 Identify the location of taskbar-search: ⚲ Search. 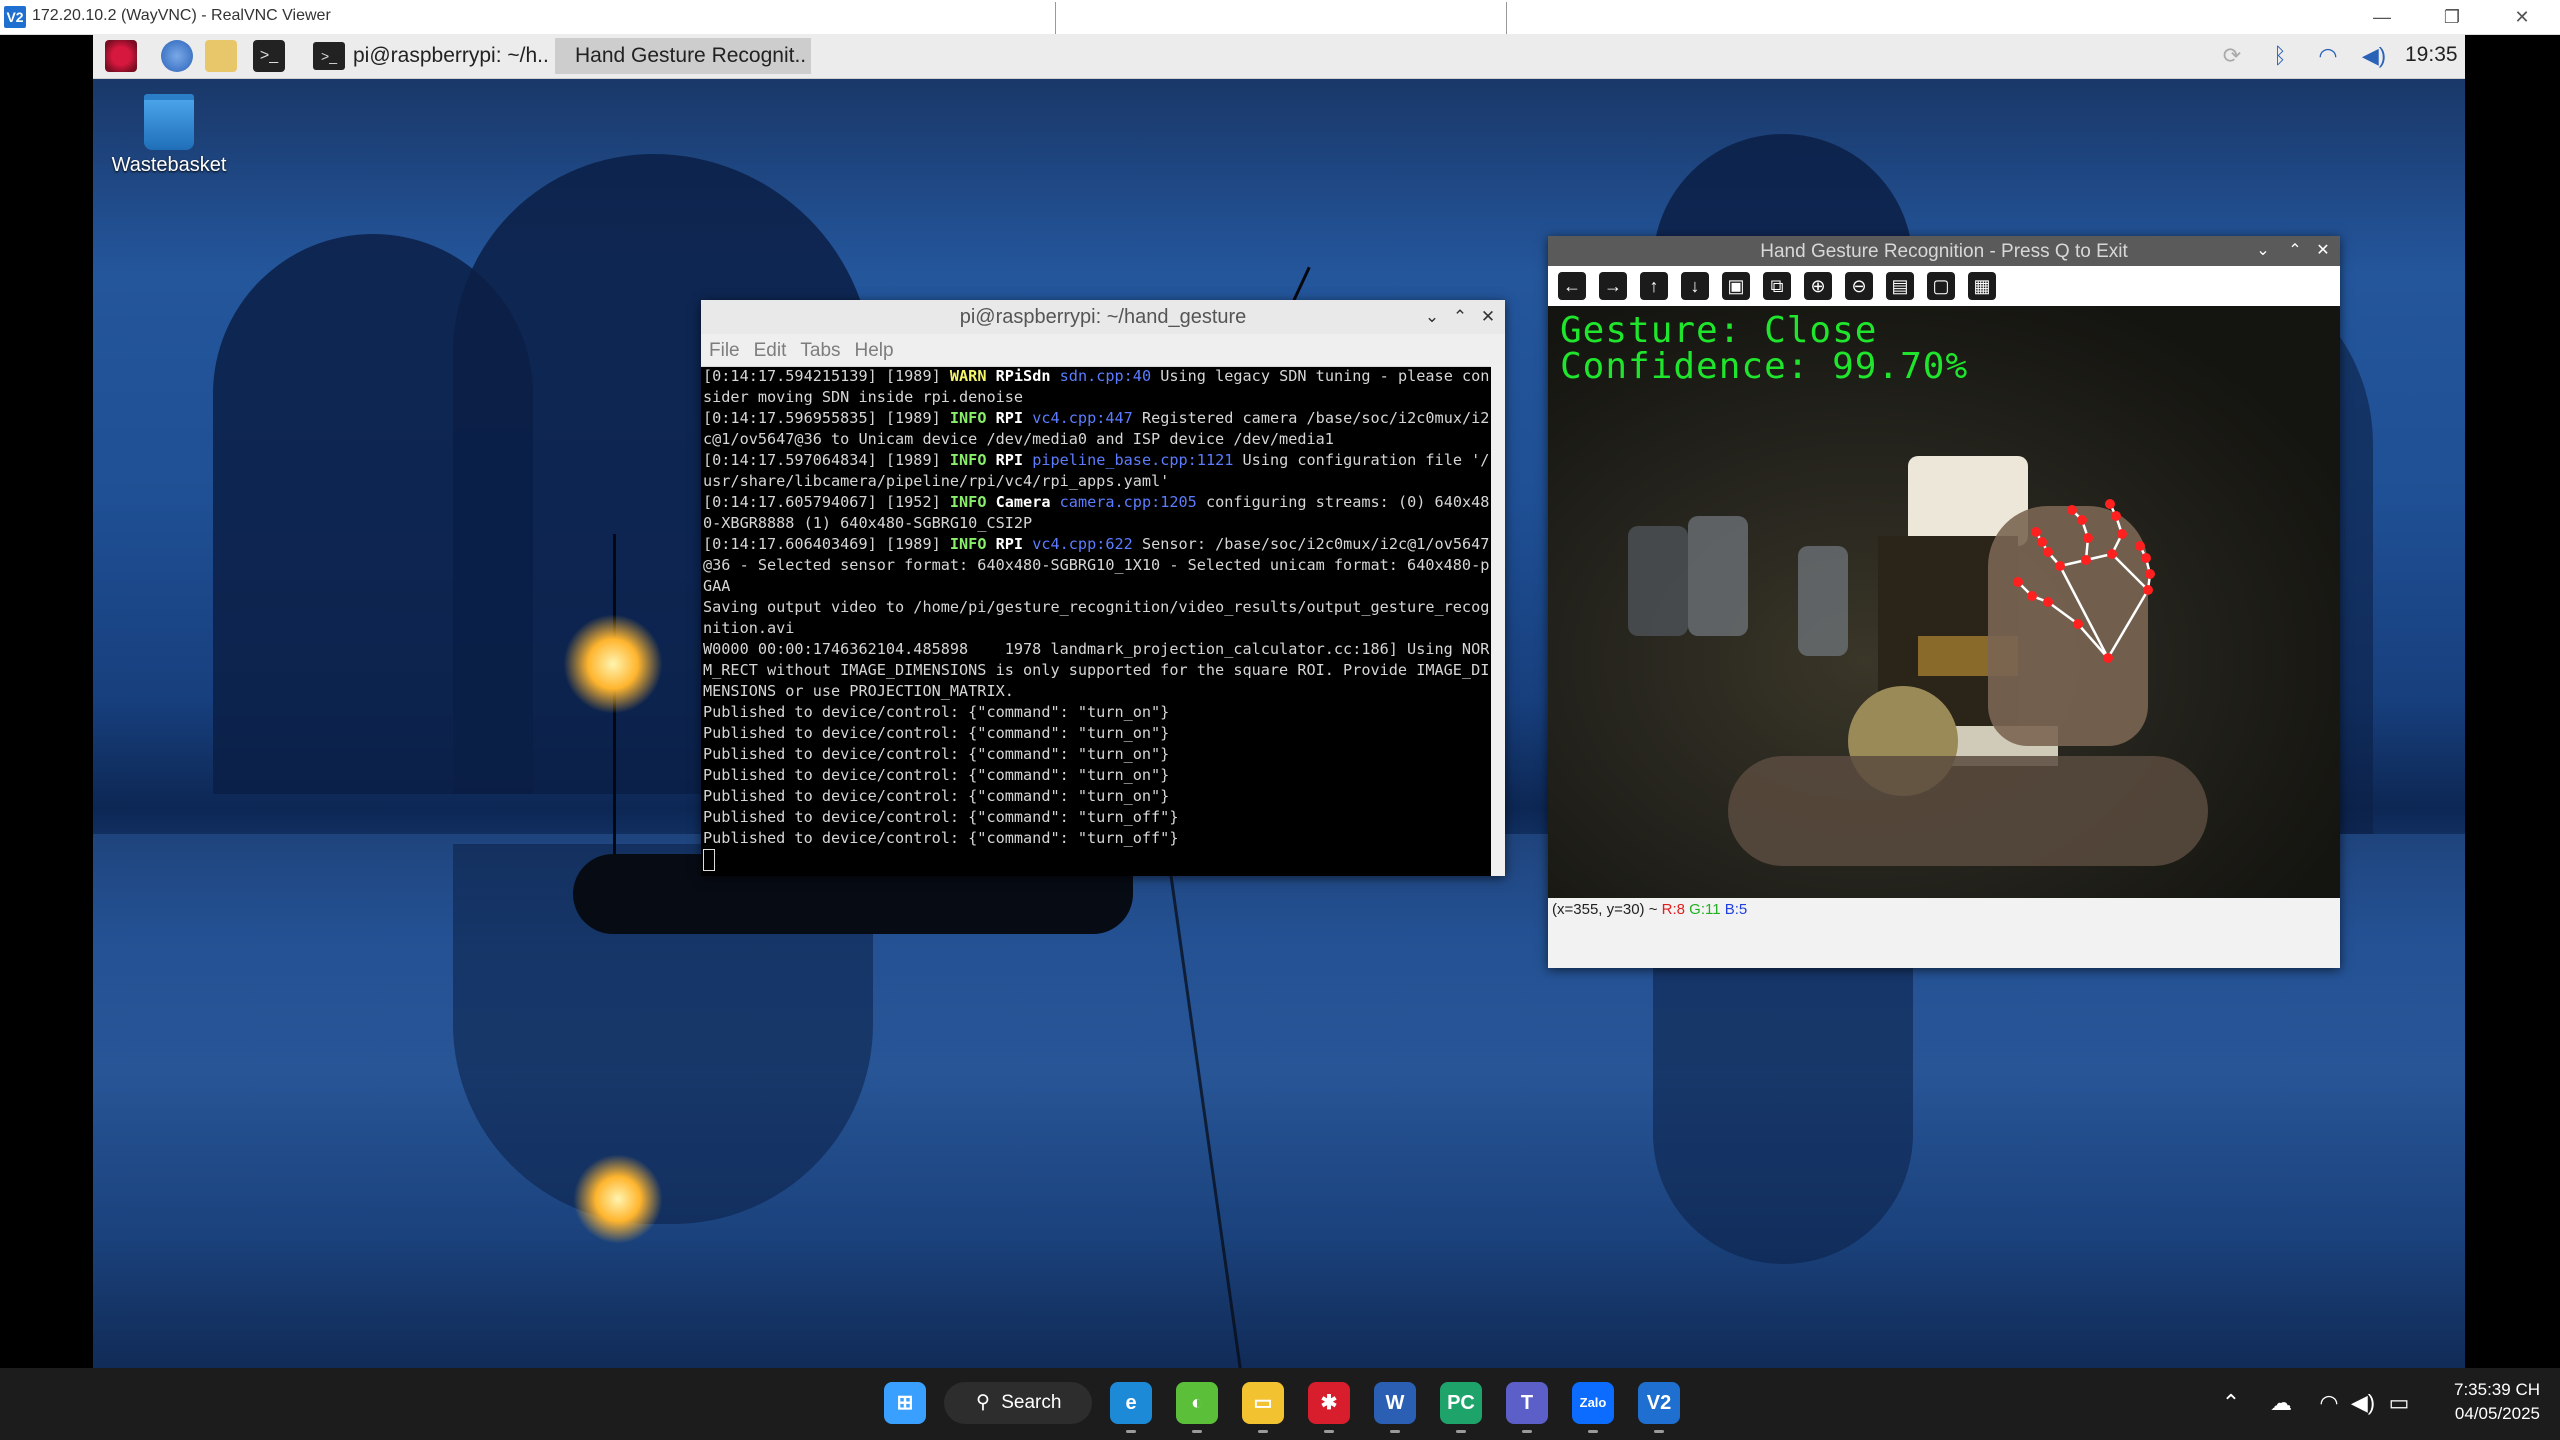
(1018, 1403).